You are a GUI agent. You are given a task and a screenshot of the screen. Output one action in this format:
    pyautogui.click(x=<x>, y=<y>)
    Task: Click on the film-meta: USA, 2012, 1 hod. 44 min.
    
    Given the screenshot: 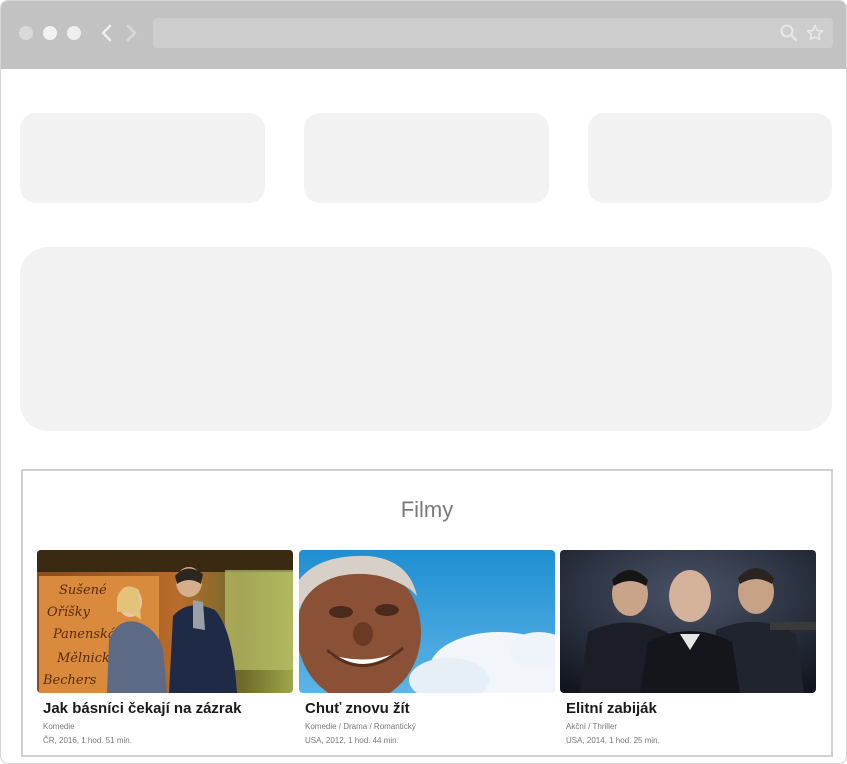 What is the action you would take?
    pyautogui.click(x=352, y=740)
    